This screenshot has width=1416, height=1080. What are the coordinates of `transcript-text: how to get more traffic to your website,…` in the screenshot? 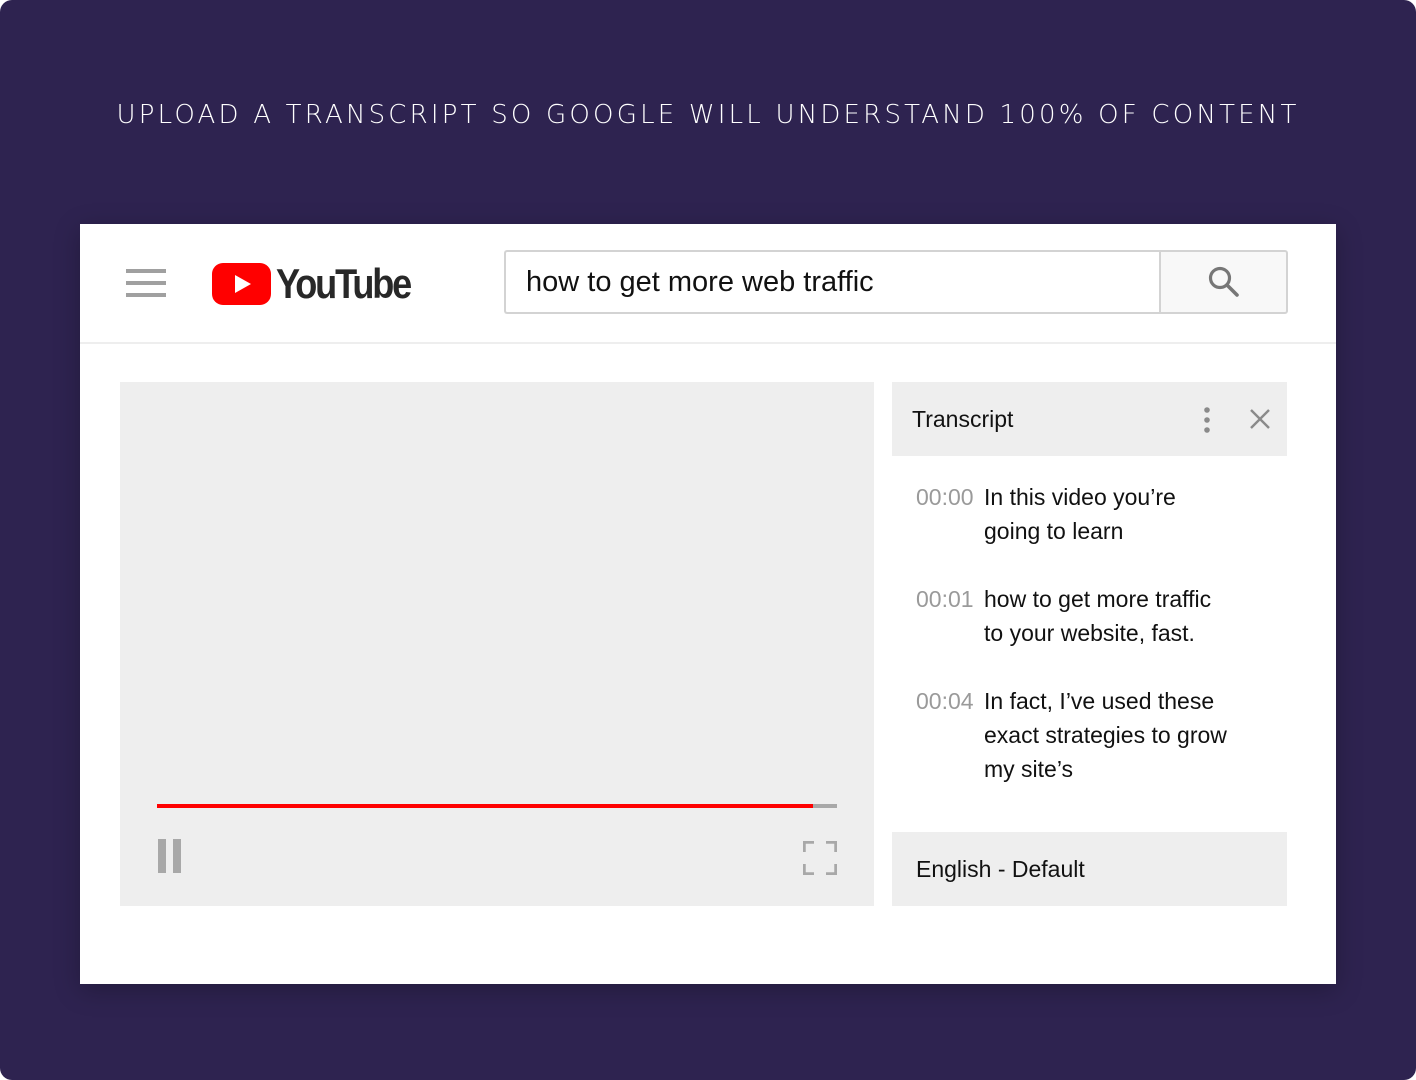 It's located at (1098, 616).